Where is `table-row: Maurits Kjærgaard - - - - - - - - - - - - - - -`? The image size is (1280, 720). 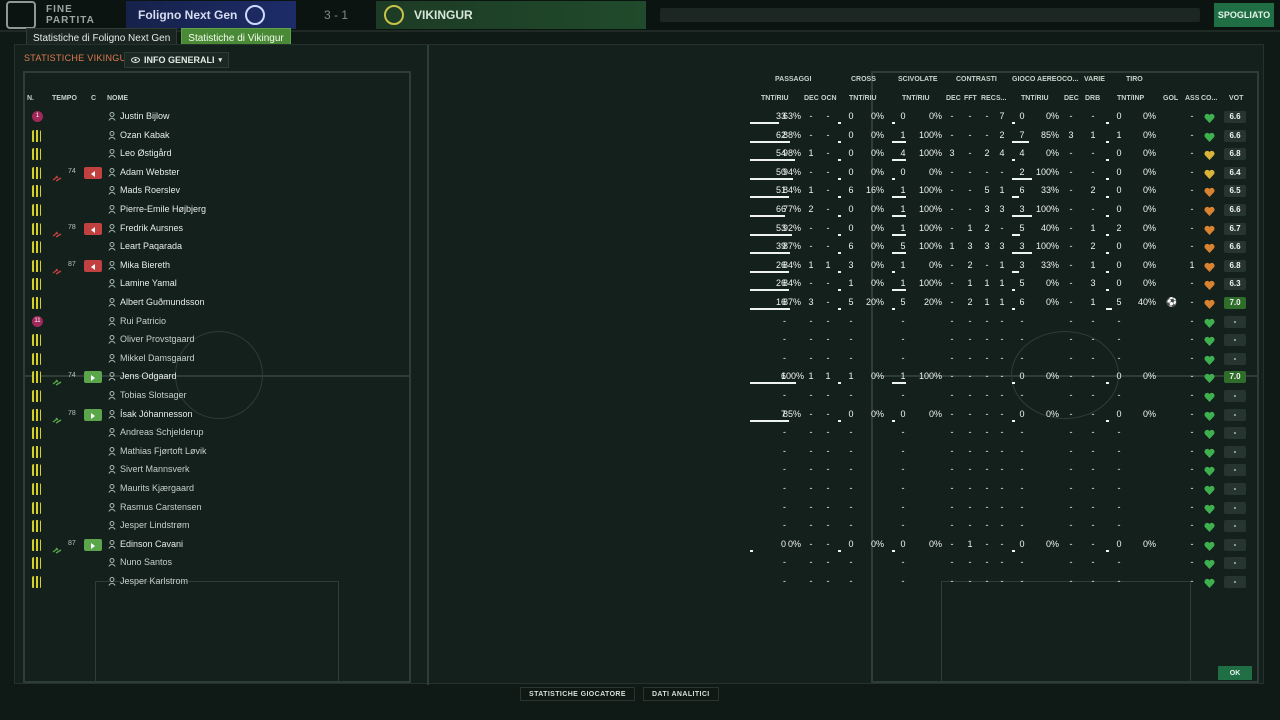 table-row: Maurits Kjærgaard - - - - - - - - - - - - - - - is located at coordinates (638, 489).